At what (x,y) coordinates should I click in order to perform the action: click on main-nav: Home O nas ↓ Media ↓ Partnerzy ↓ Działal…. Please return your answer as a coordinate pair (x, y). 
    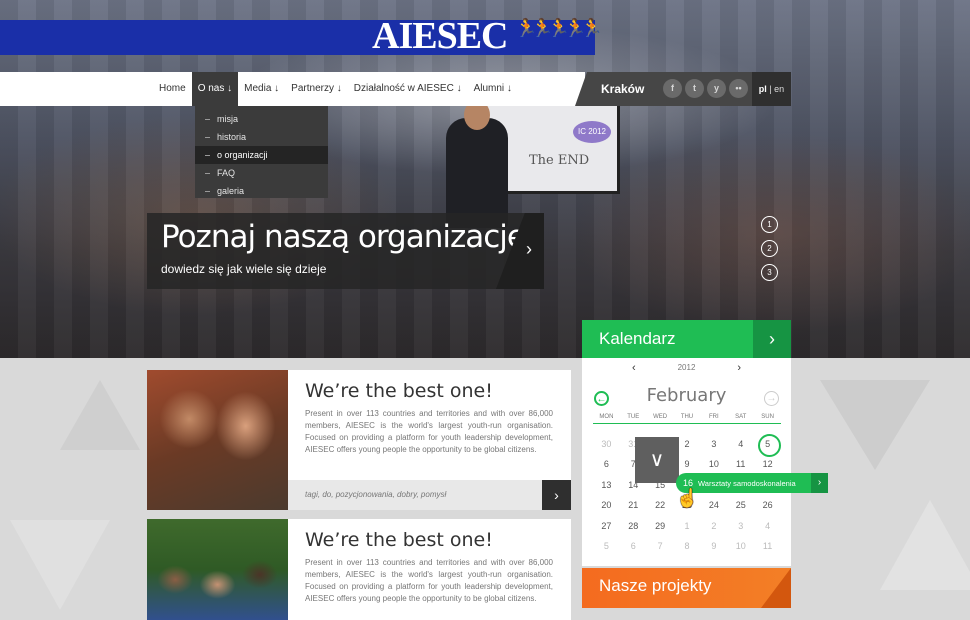
    Looking at the image, I should click on (292, 89).